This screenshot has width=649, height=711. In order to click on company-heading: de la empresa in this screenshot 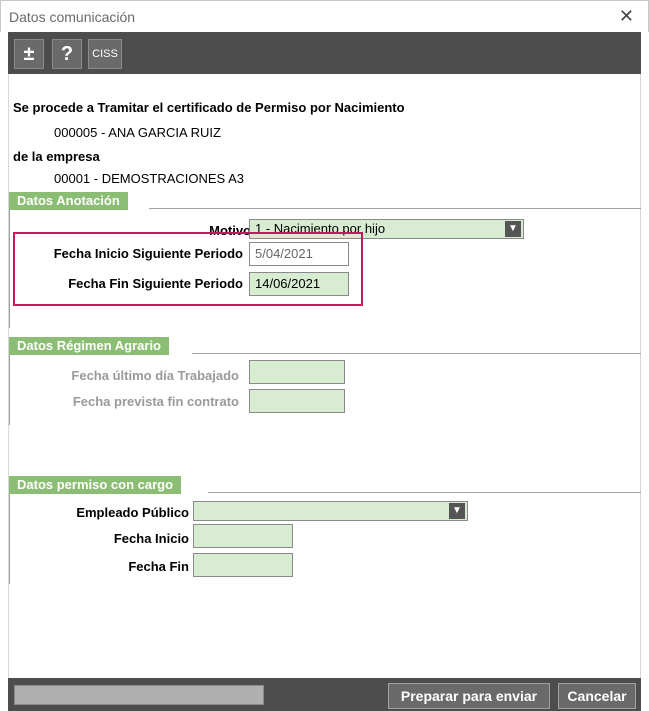, I will do `click(56, 156)`.